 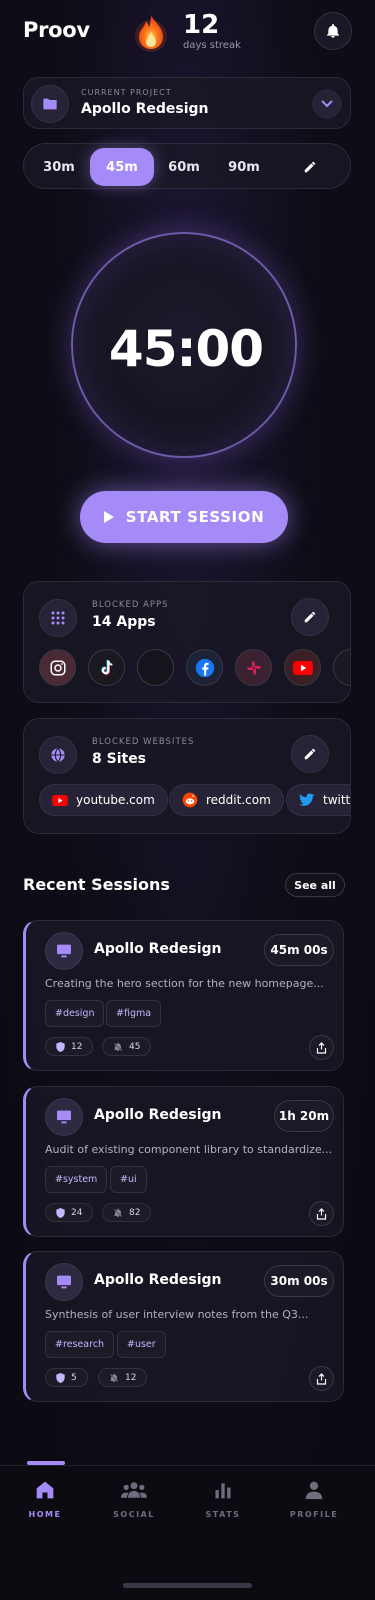 I want to click on app-placeholder-icon, so click(x=155, y=667).